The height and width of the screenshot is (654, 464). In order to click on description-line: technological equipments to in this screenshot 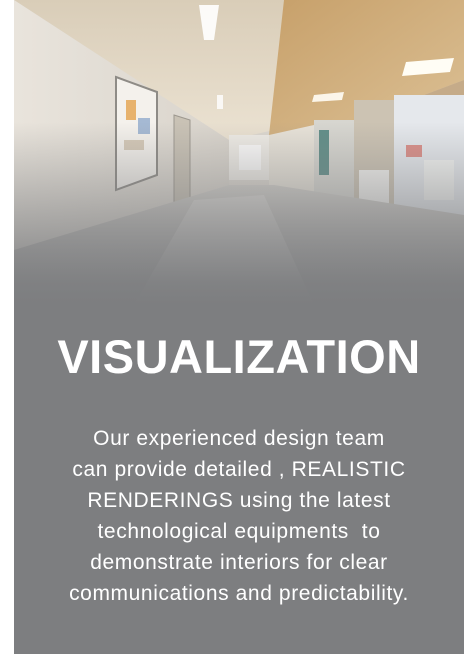, I will do `click(239, 531)`.